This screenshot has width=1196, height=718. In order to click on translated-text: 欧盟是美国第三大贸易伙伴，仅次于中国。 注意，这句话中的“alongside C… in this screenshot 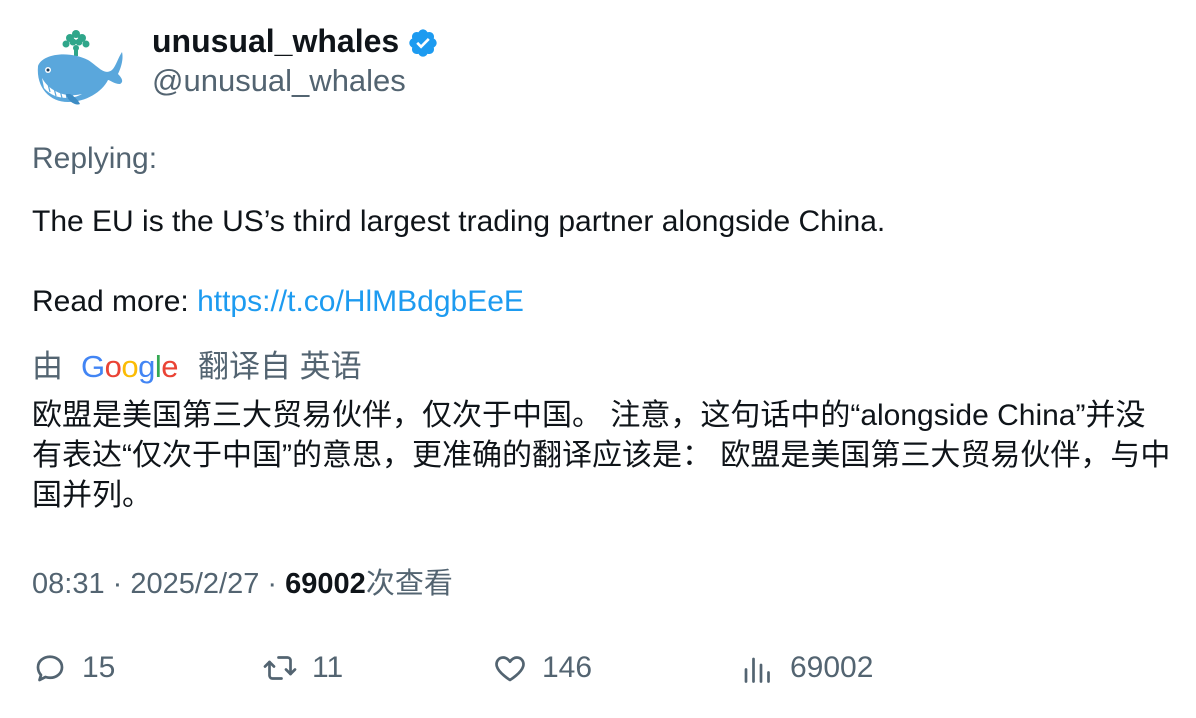, I will do `click(601, 455)`.